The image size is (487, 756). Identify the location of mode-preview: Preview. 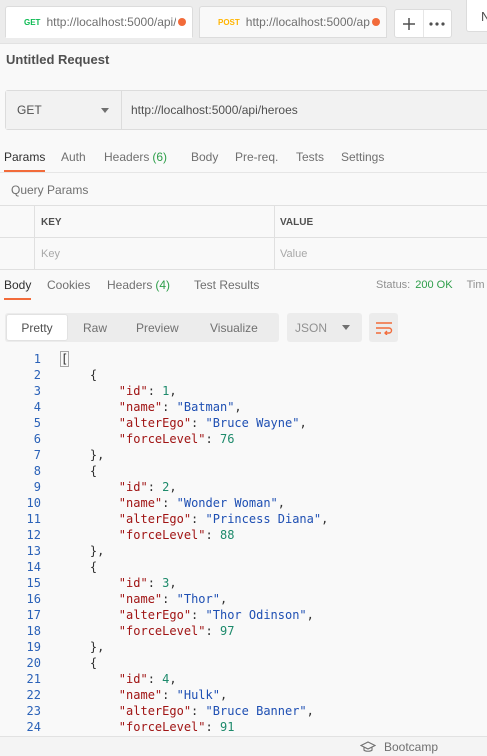
(157, 327).